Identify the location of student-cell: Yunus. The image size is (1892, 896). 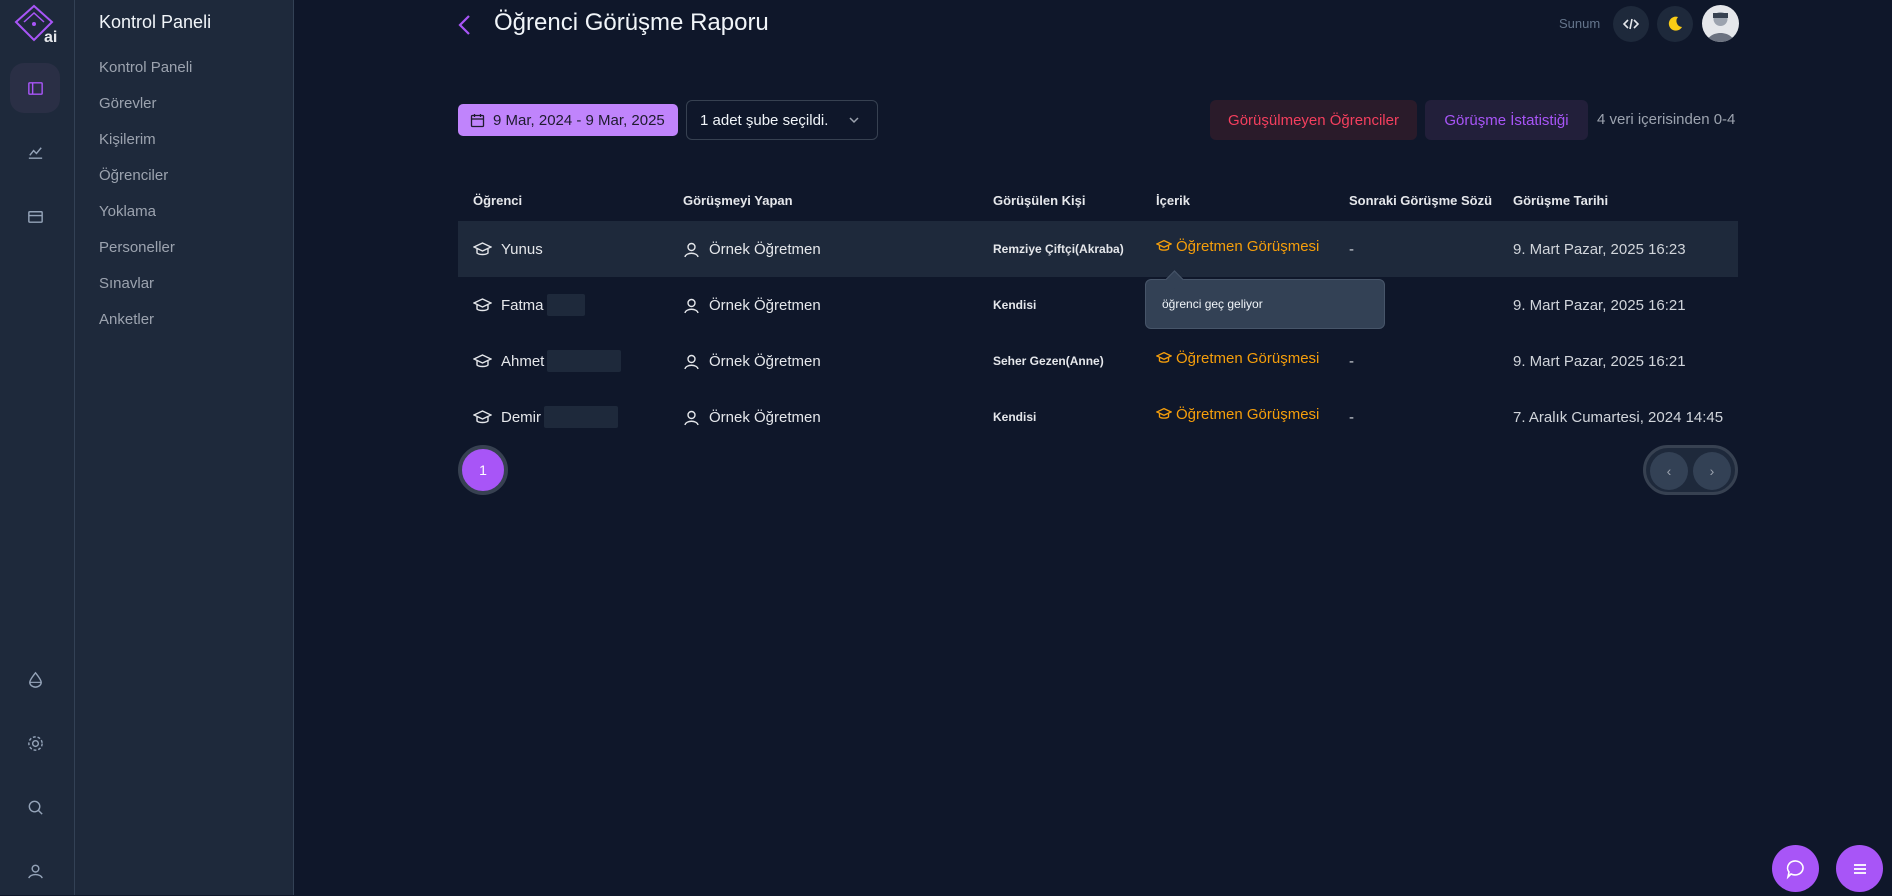
(508, 249).